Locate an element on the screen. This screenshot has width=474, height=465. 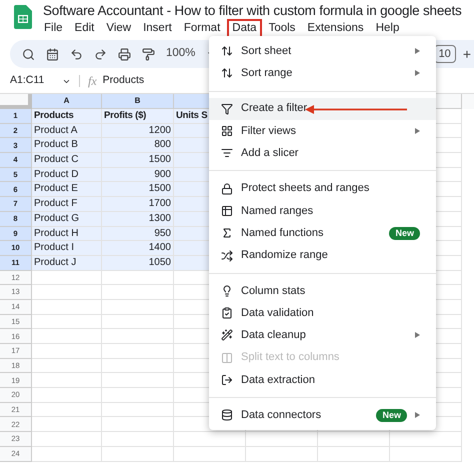
table-cell: 1200 is located at coordinates (138, 131).